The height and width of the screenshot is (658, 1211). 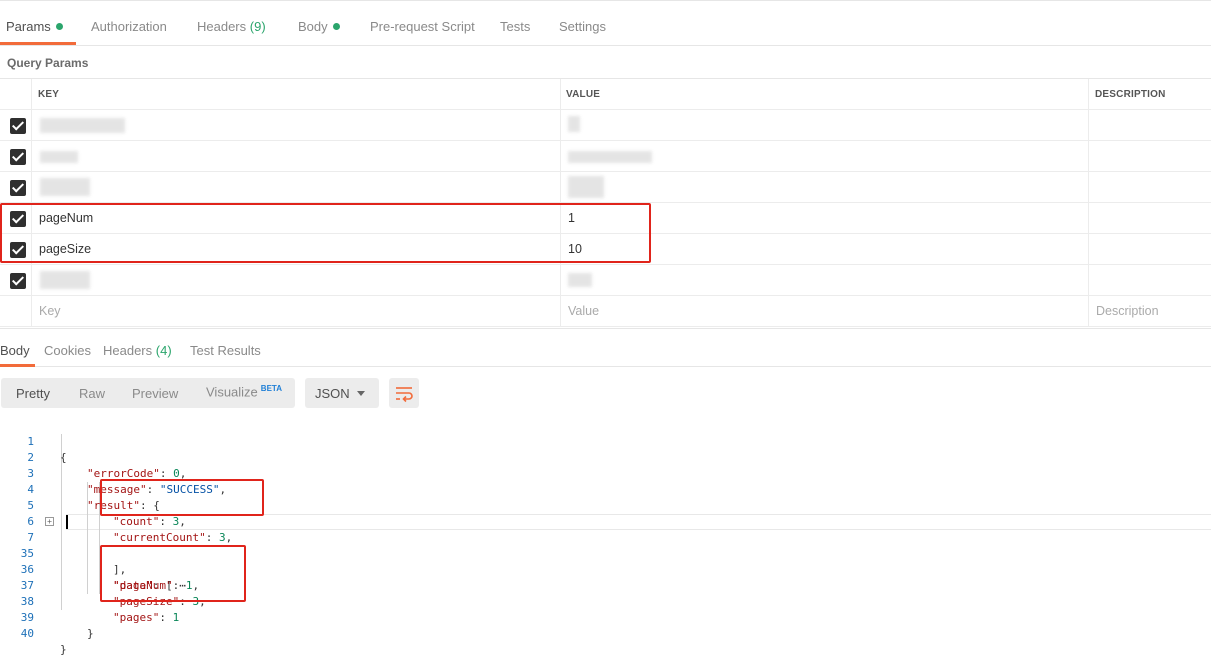 What do you see at coordinates (33, 393) in the screenshot?
I see `pretty-button: Pretty` at bounding box center [33, 393].